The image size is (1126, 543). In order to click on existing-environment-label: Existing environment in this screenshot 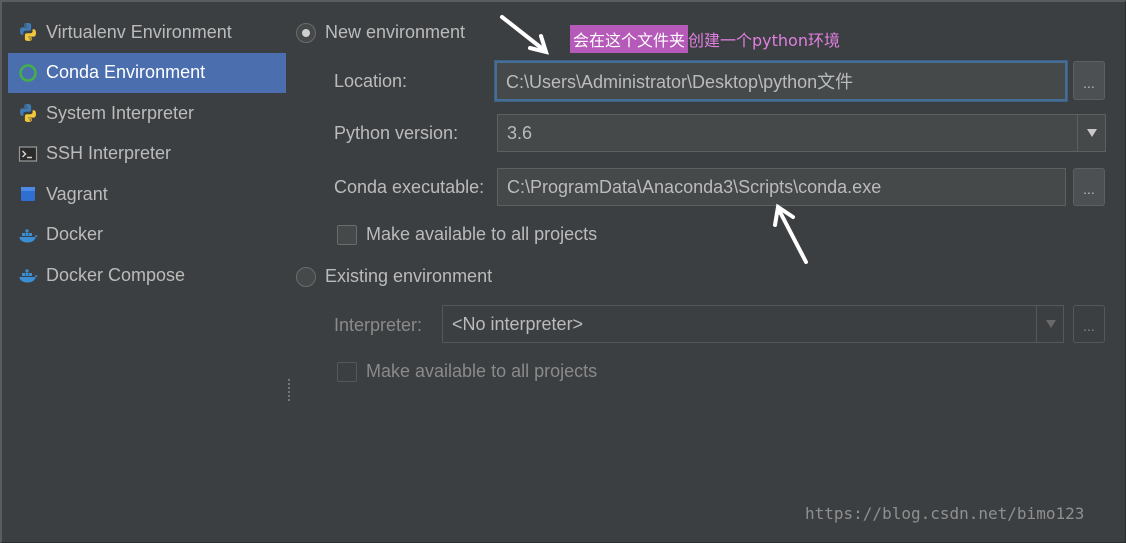, I will do `click(409, 276)`.